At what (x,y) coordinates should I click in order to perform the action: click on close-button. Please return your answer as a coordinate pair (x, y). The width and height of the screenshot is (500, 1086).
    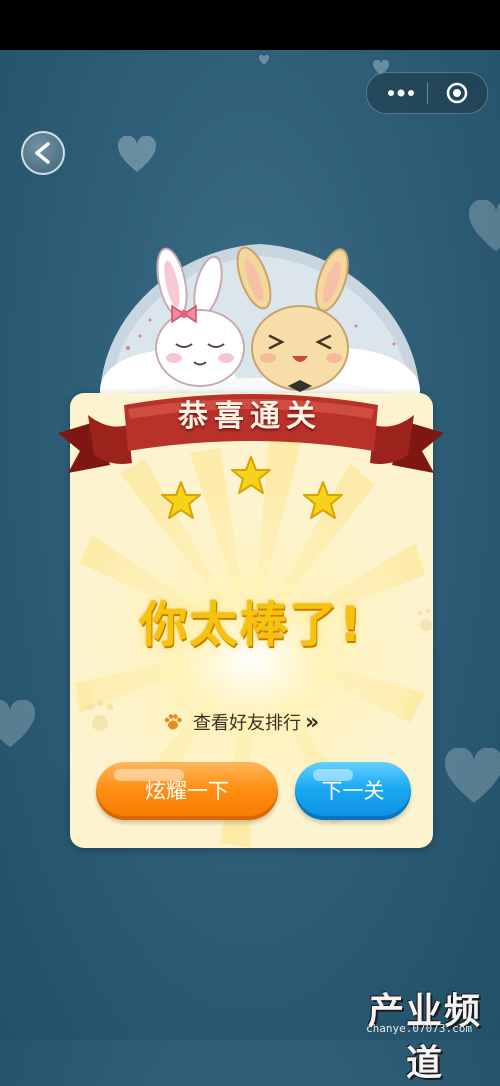
    Looking at the image, I should click on (457, 93).